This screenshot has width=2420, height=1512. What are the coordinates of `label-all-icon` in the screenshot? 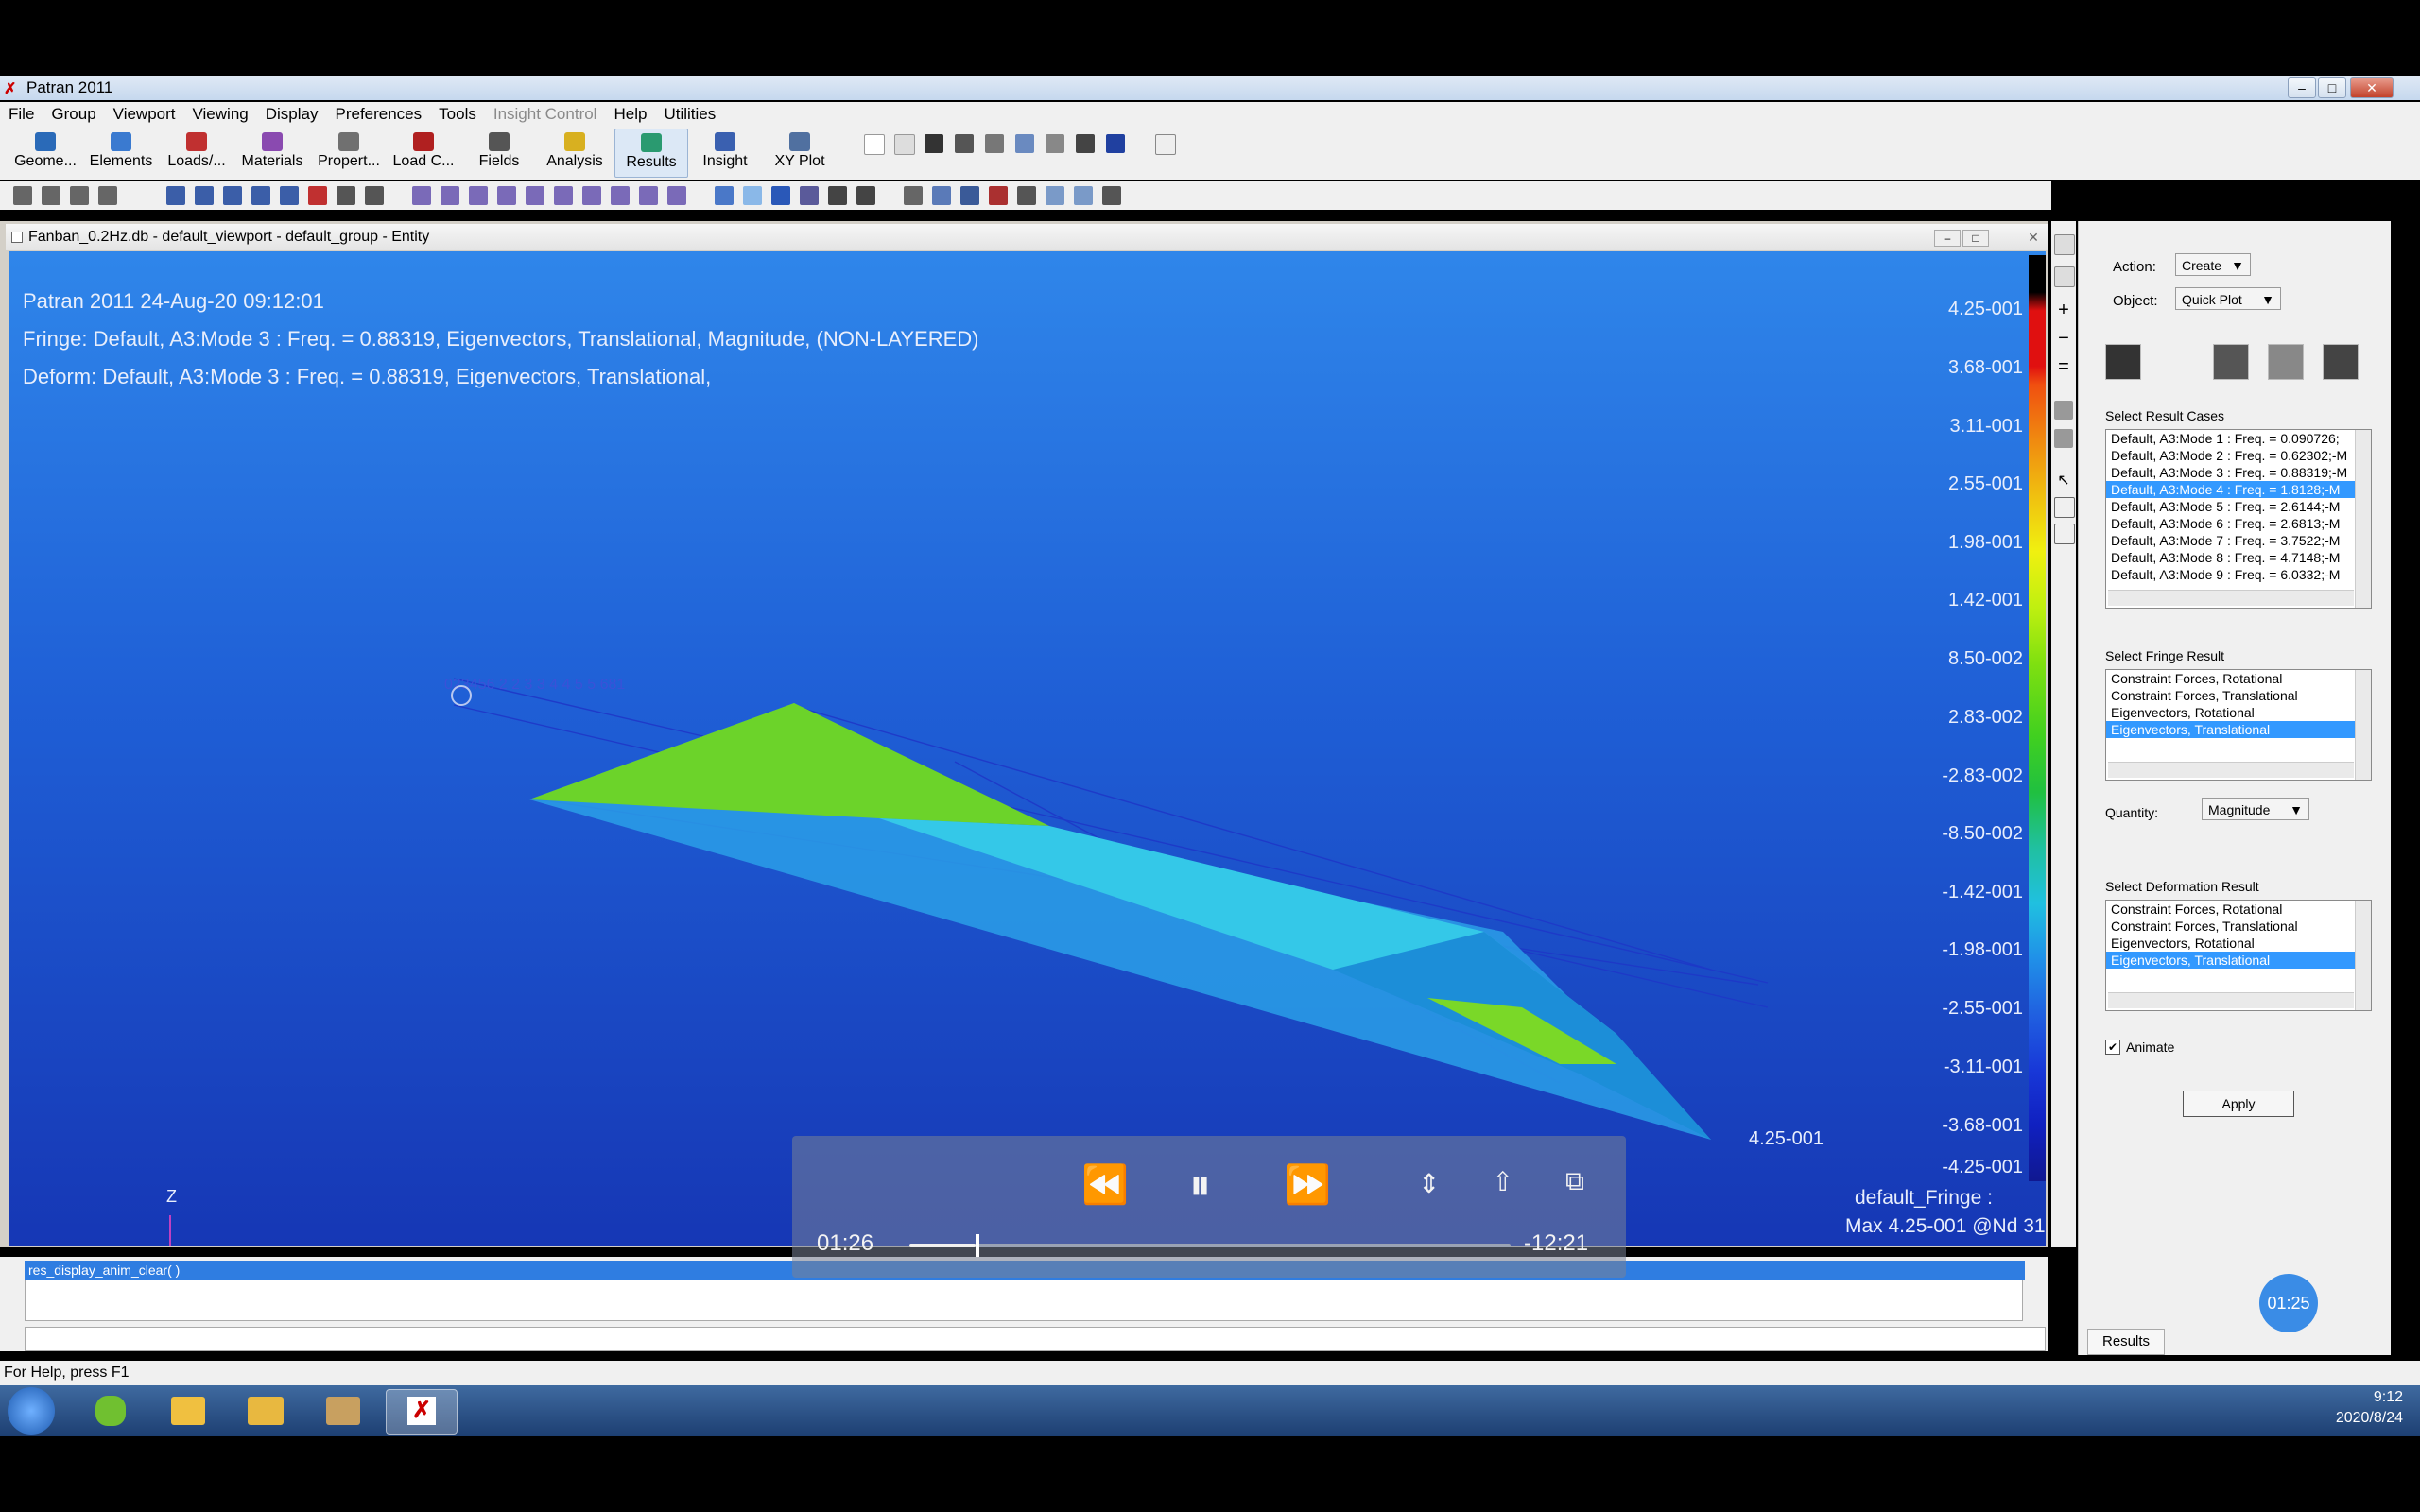 It's located at (676, 195).